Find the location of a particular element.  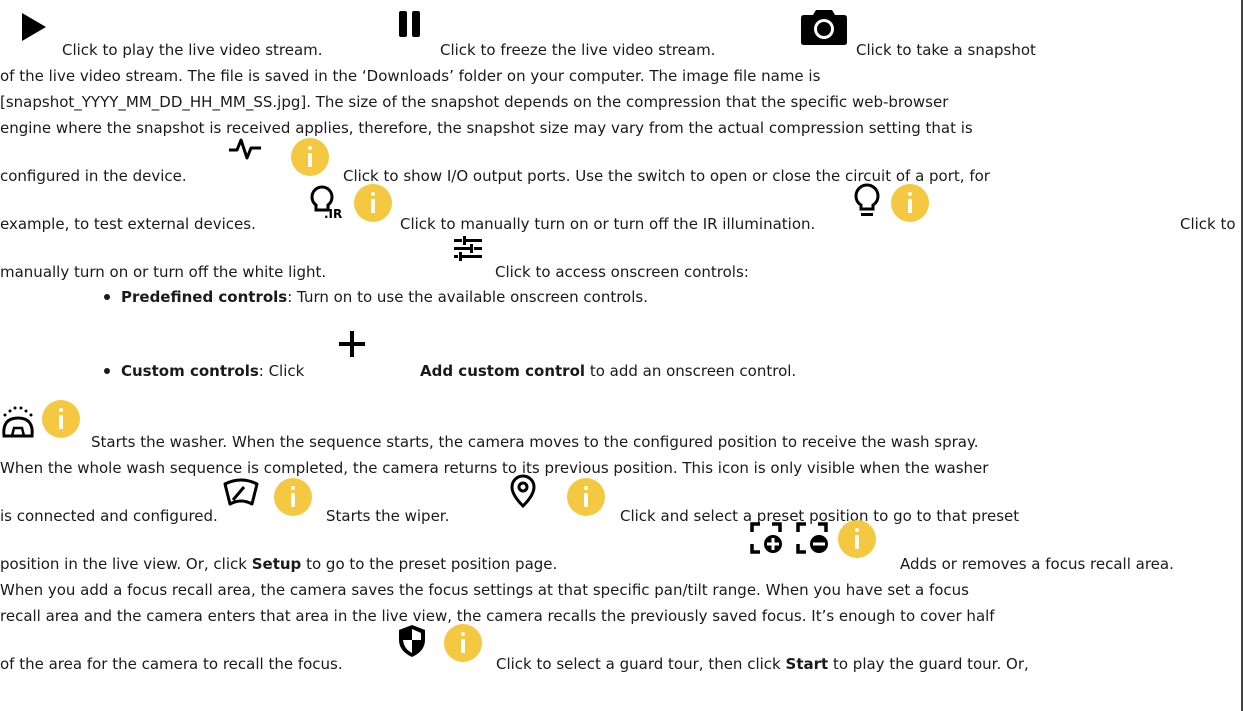

plus-icon is located at coordinates (352, 344).